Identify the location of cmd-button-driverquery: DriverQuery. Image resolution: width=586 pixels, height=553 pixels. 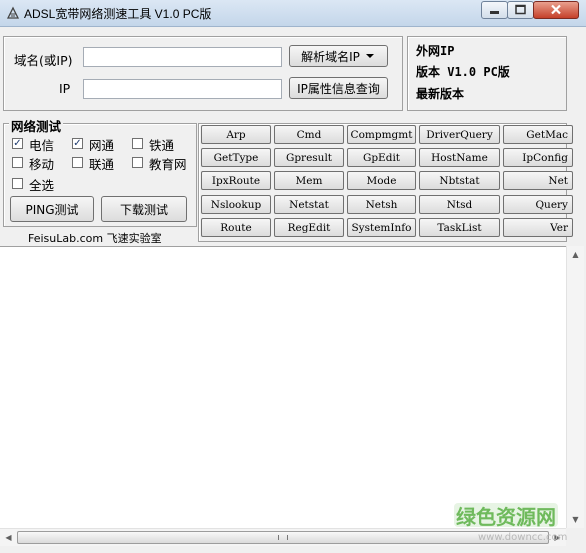
(459, 134).